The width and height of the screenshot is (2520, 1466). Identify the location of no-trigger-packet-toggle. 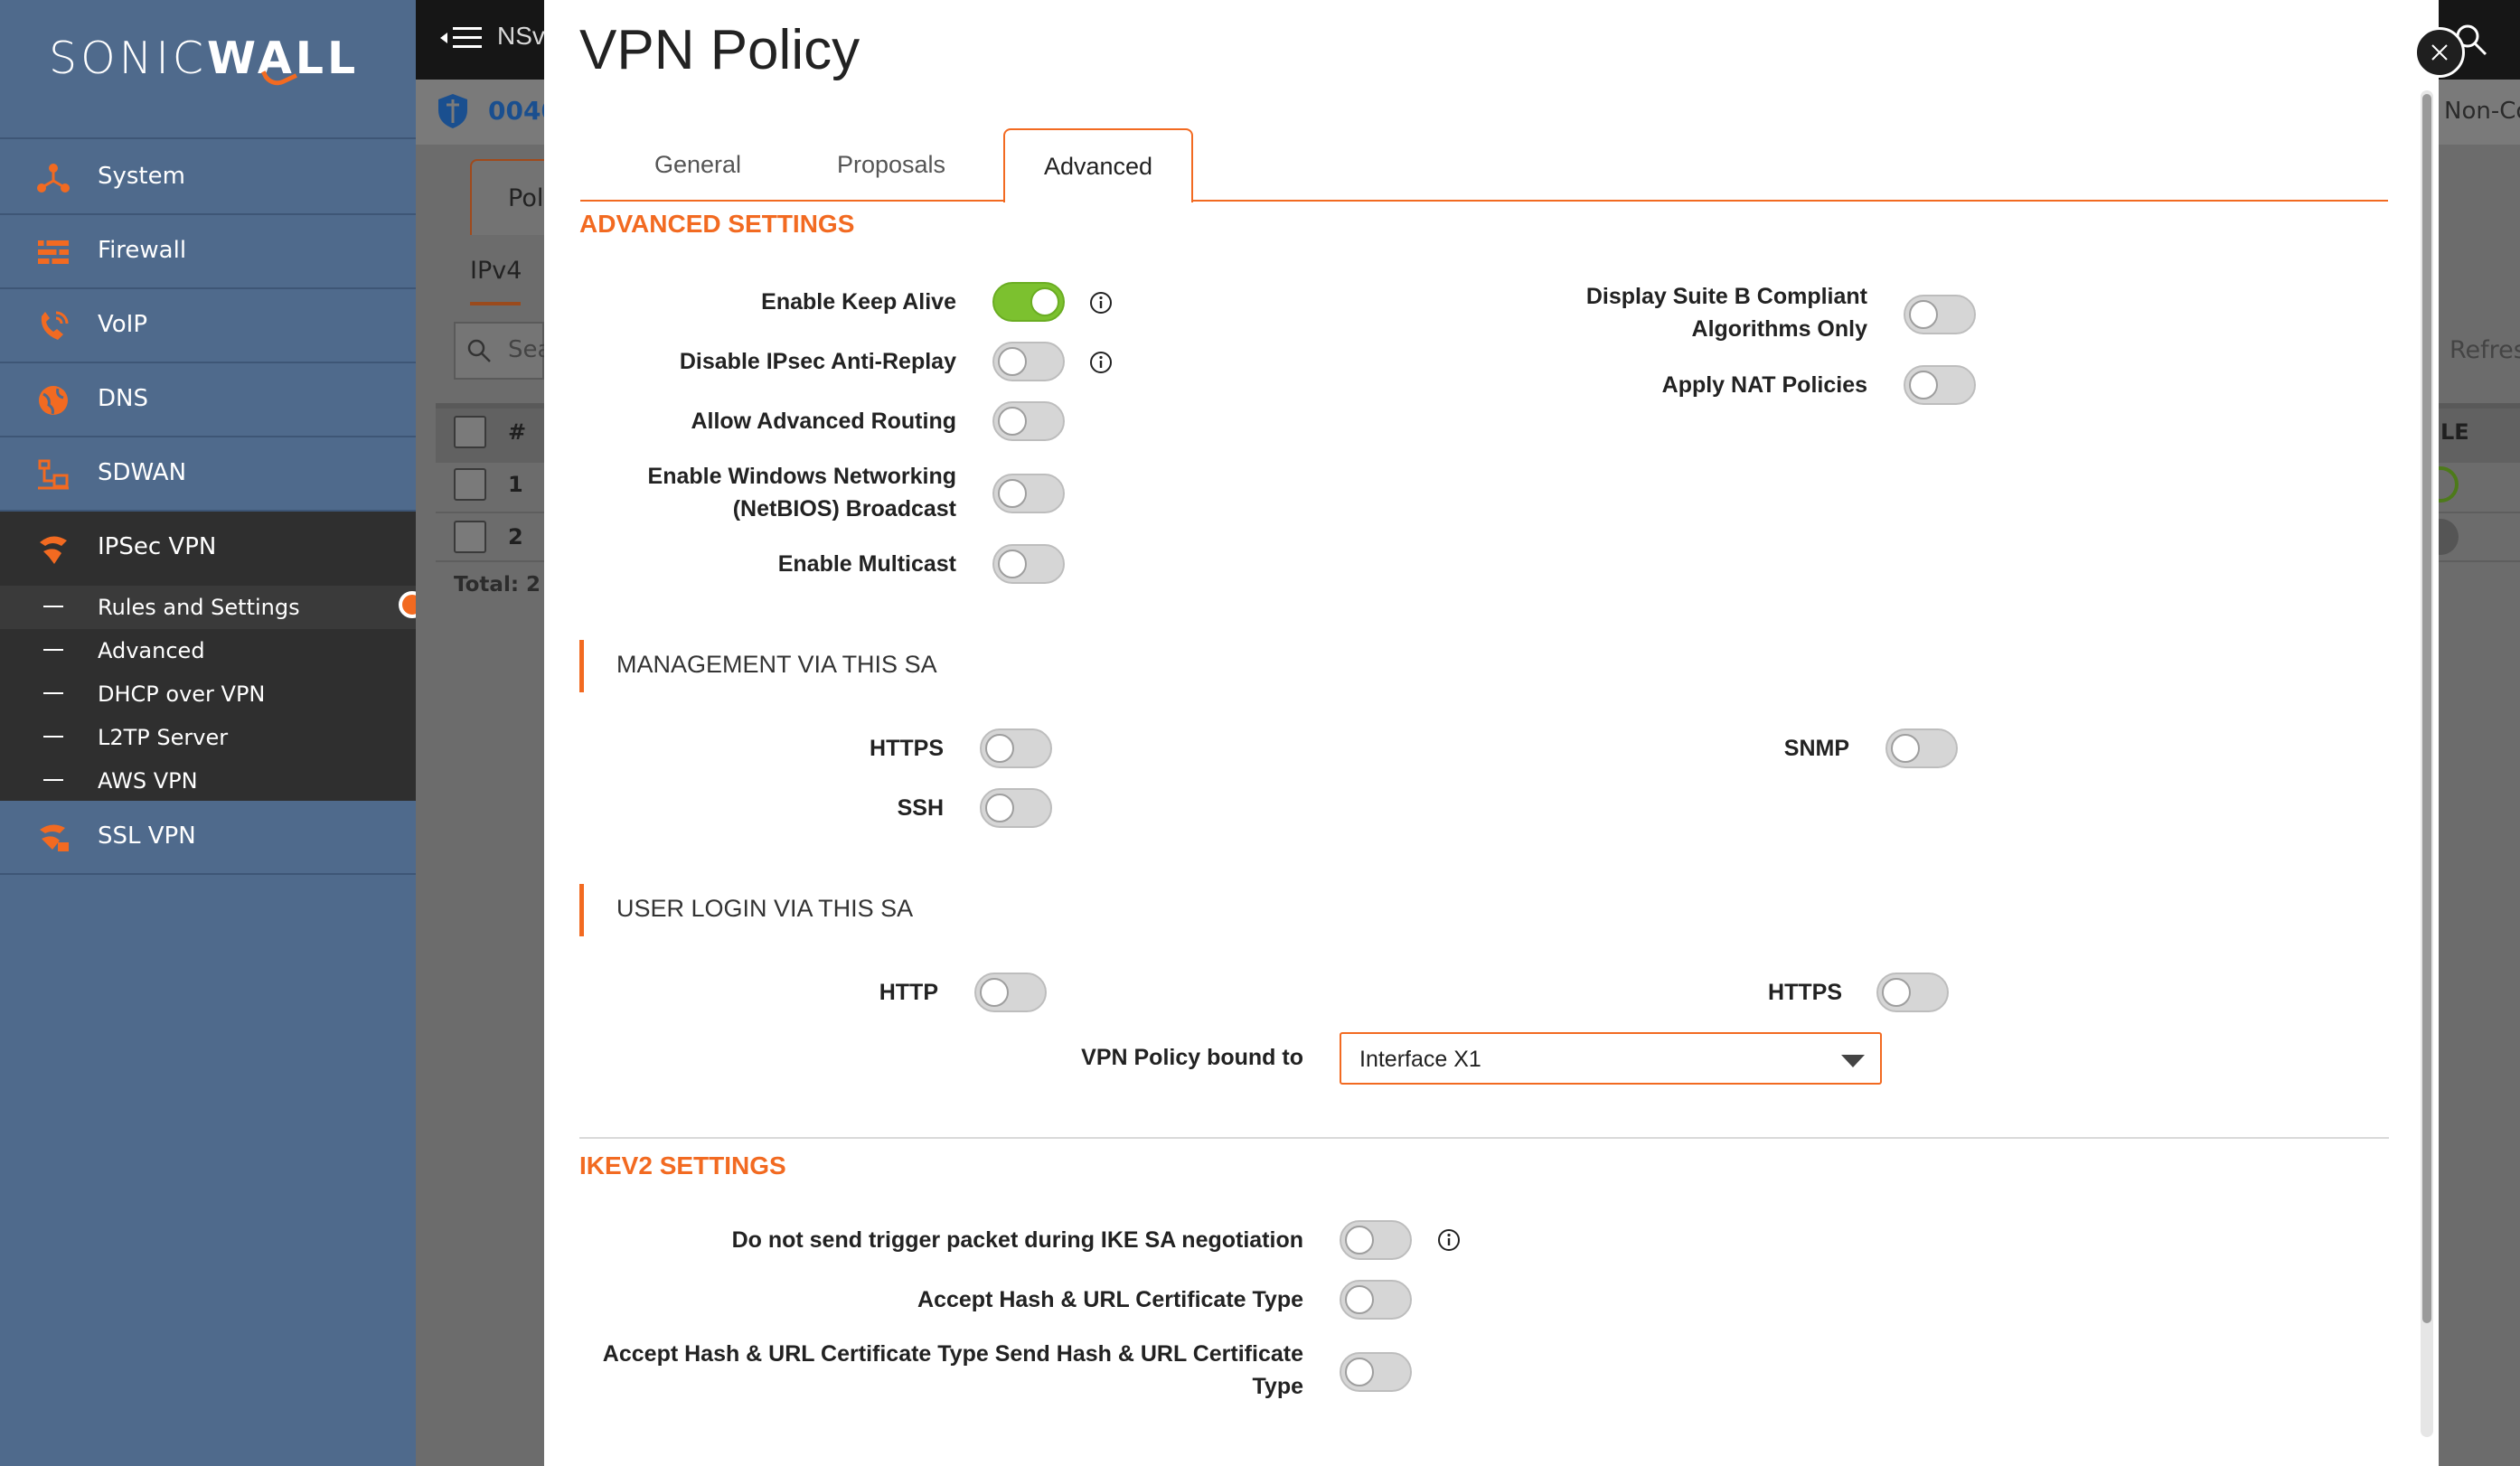
(1376, 1240).